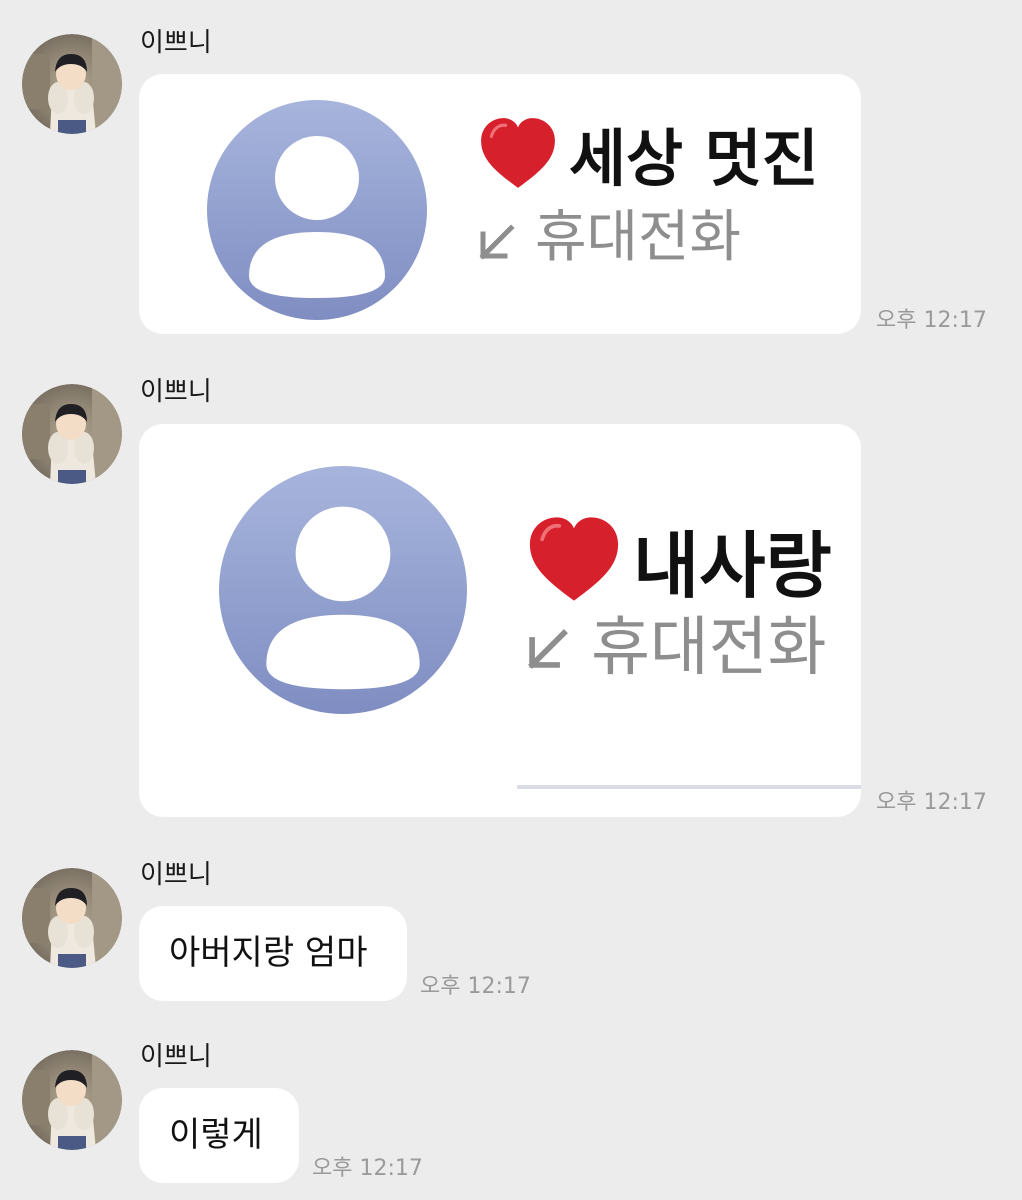 The image size is (1022, 1200). I want to click on text-message-bubble: 이렇게, so click(219, 1135).